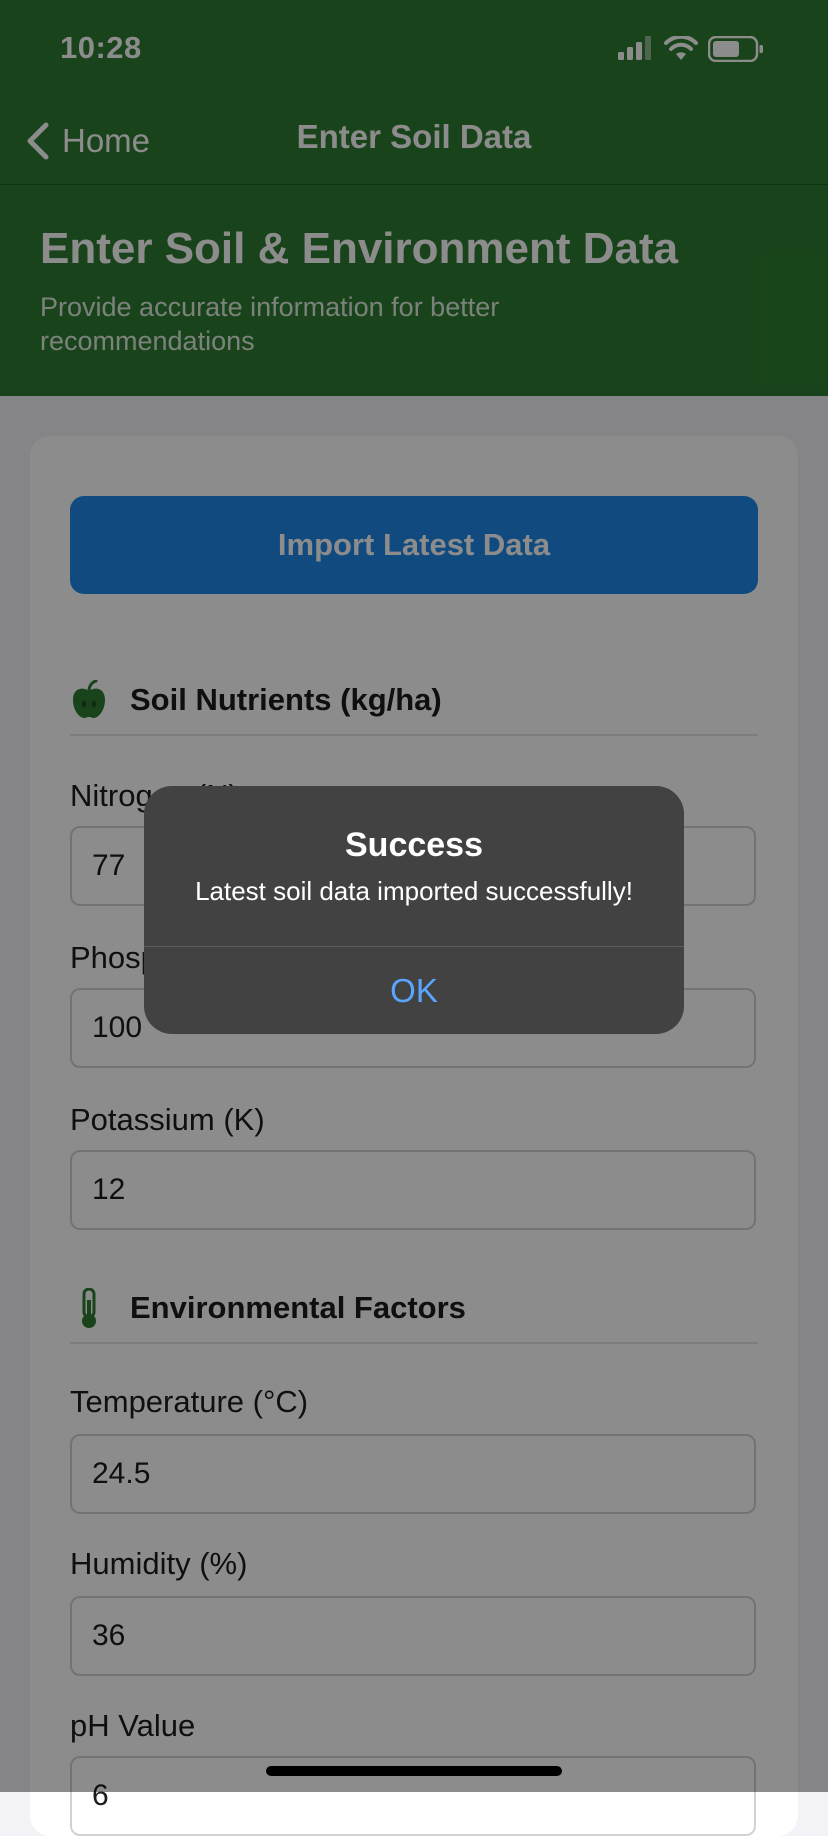  I want to click on home-indicator, so click(414, 1771).